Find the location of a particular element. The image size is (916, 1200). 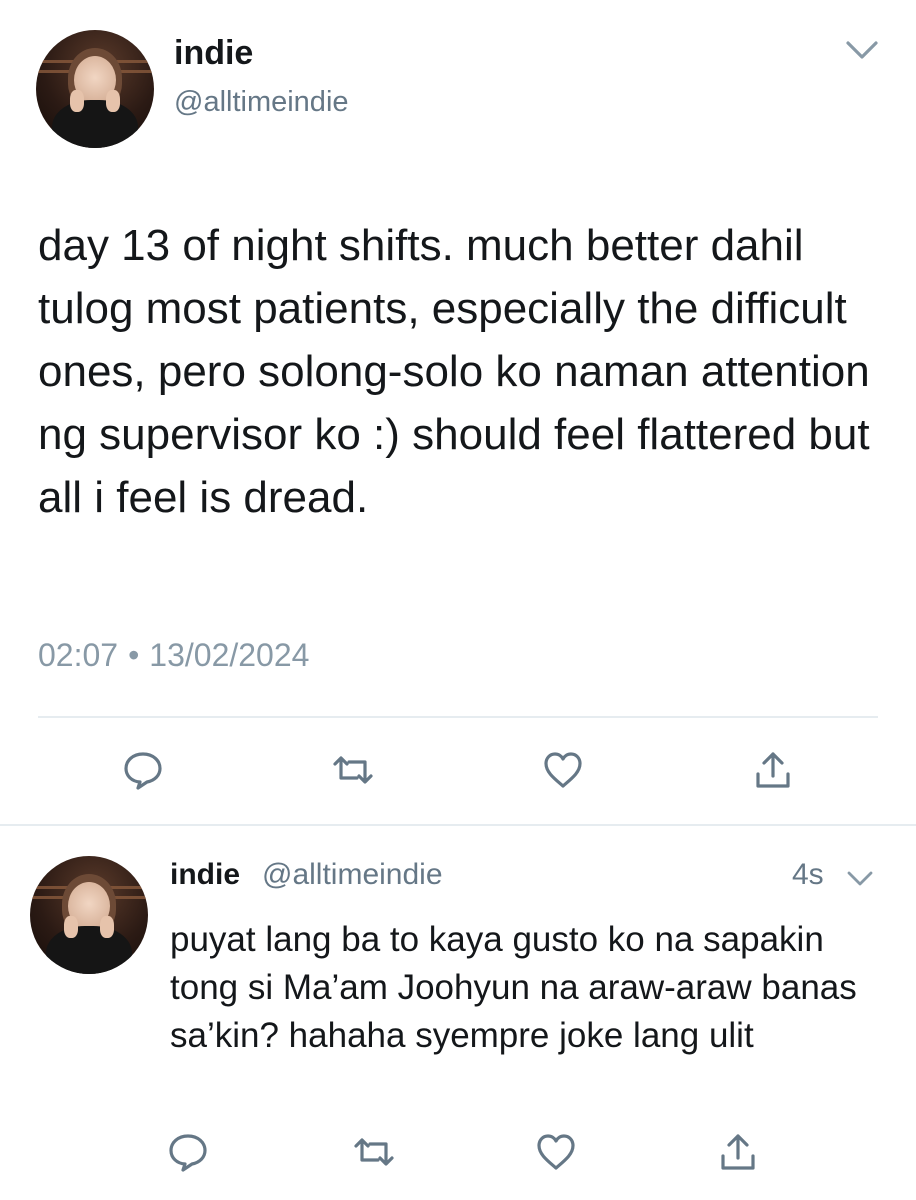

user-handle: @alltimeindie is located at coordinates (261, 102).